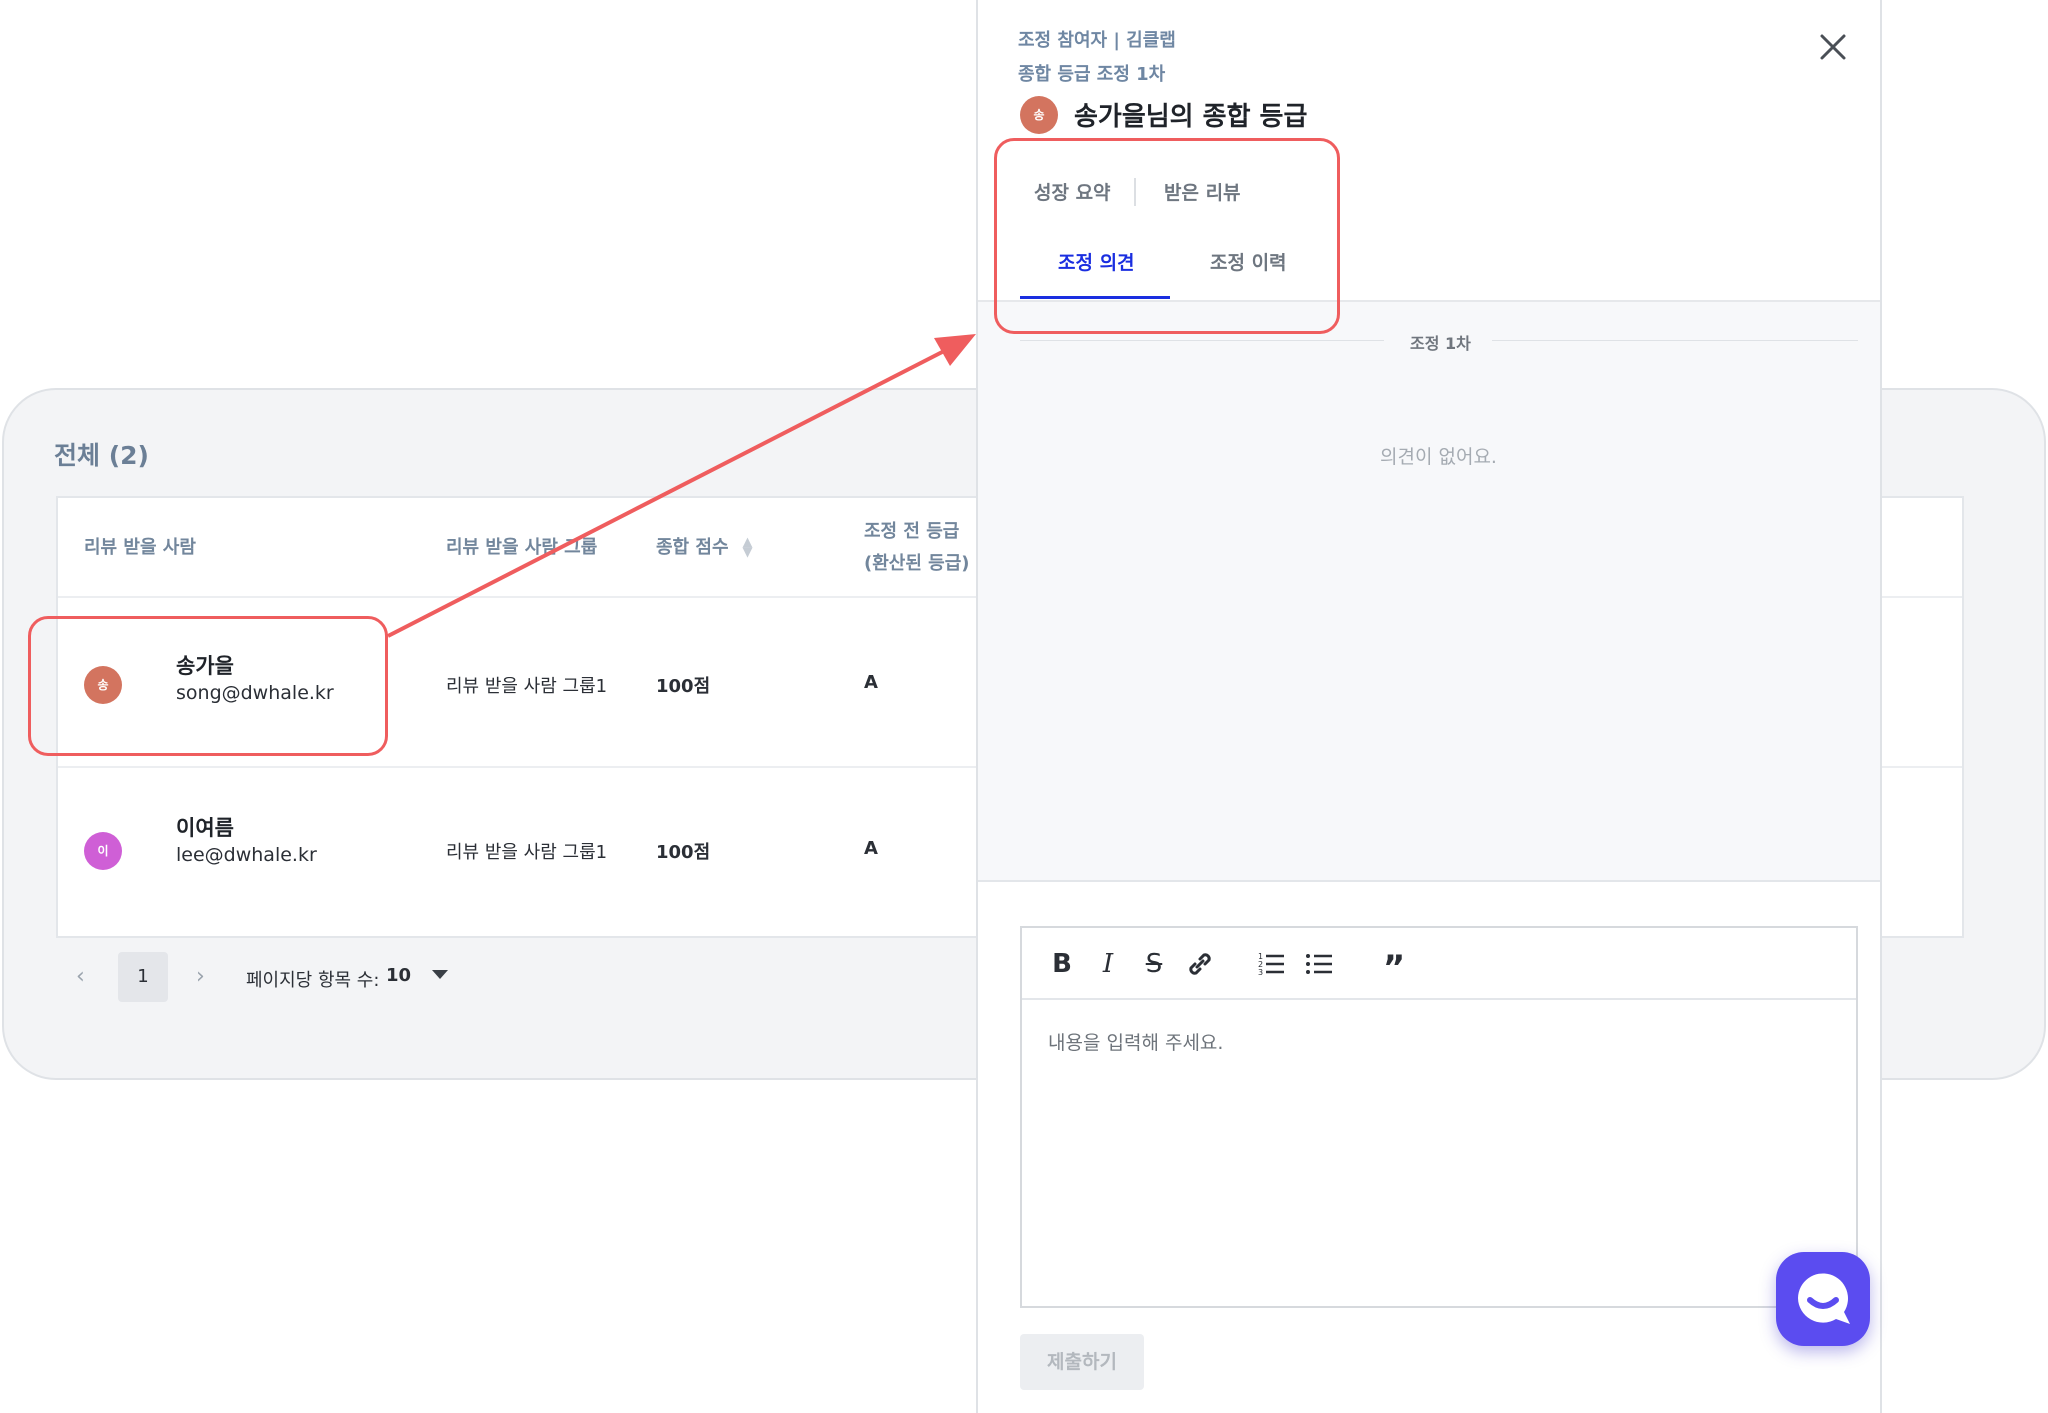  What do you see at coordinates (1260, 972) in the screenshot?
I see `svg-text: 3` at bounding box center [1260, 972].